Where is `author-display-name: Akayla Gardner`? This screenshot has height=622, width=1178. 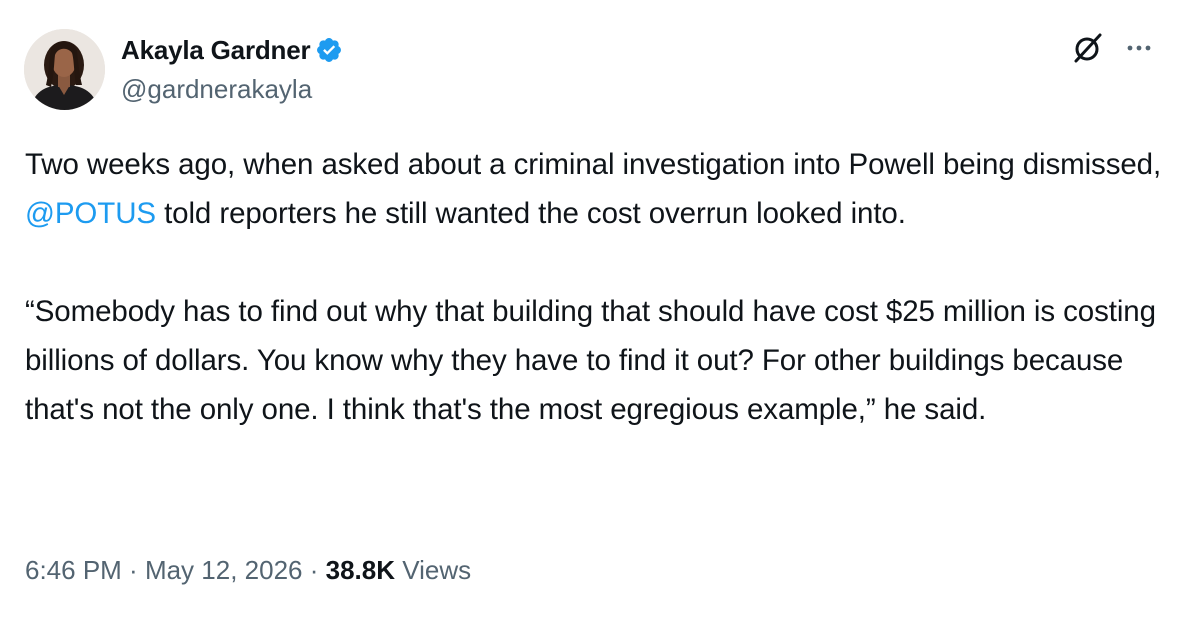
author-display-name: Akayla Gardner is located at coordinates (216, 50).